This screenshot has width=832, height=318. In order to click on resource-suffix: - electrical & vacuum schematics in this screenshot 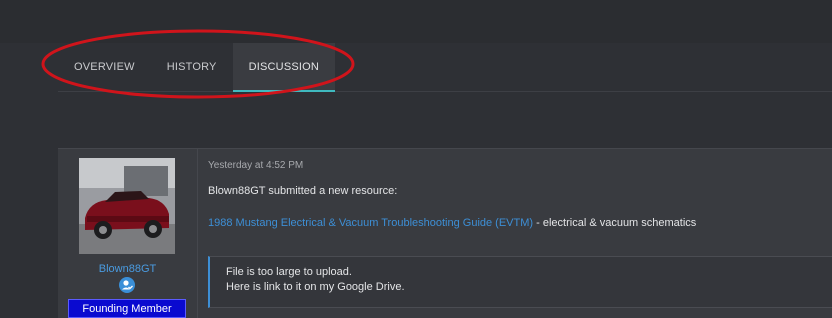, I will do `click(615, 223)`.